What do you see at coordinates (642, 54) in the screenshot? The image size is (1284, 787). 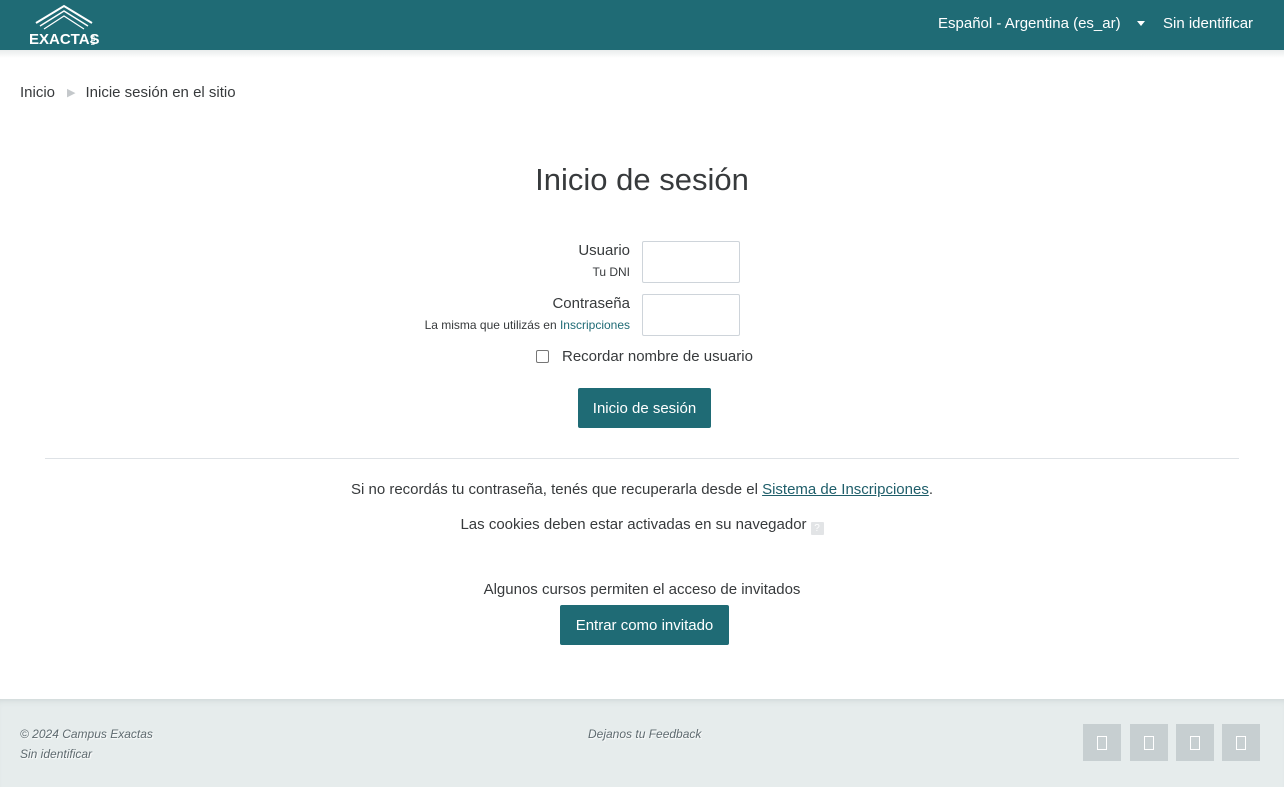 I see `navbar-shadow` at bounding box center [642, 54].